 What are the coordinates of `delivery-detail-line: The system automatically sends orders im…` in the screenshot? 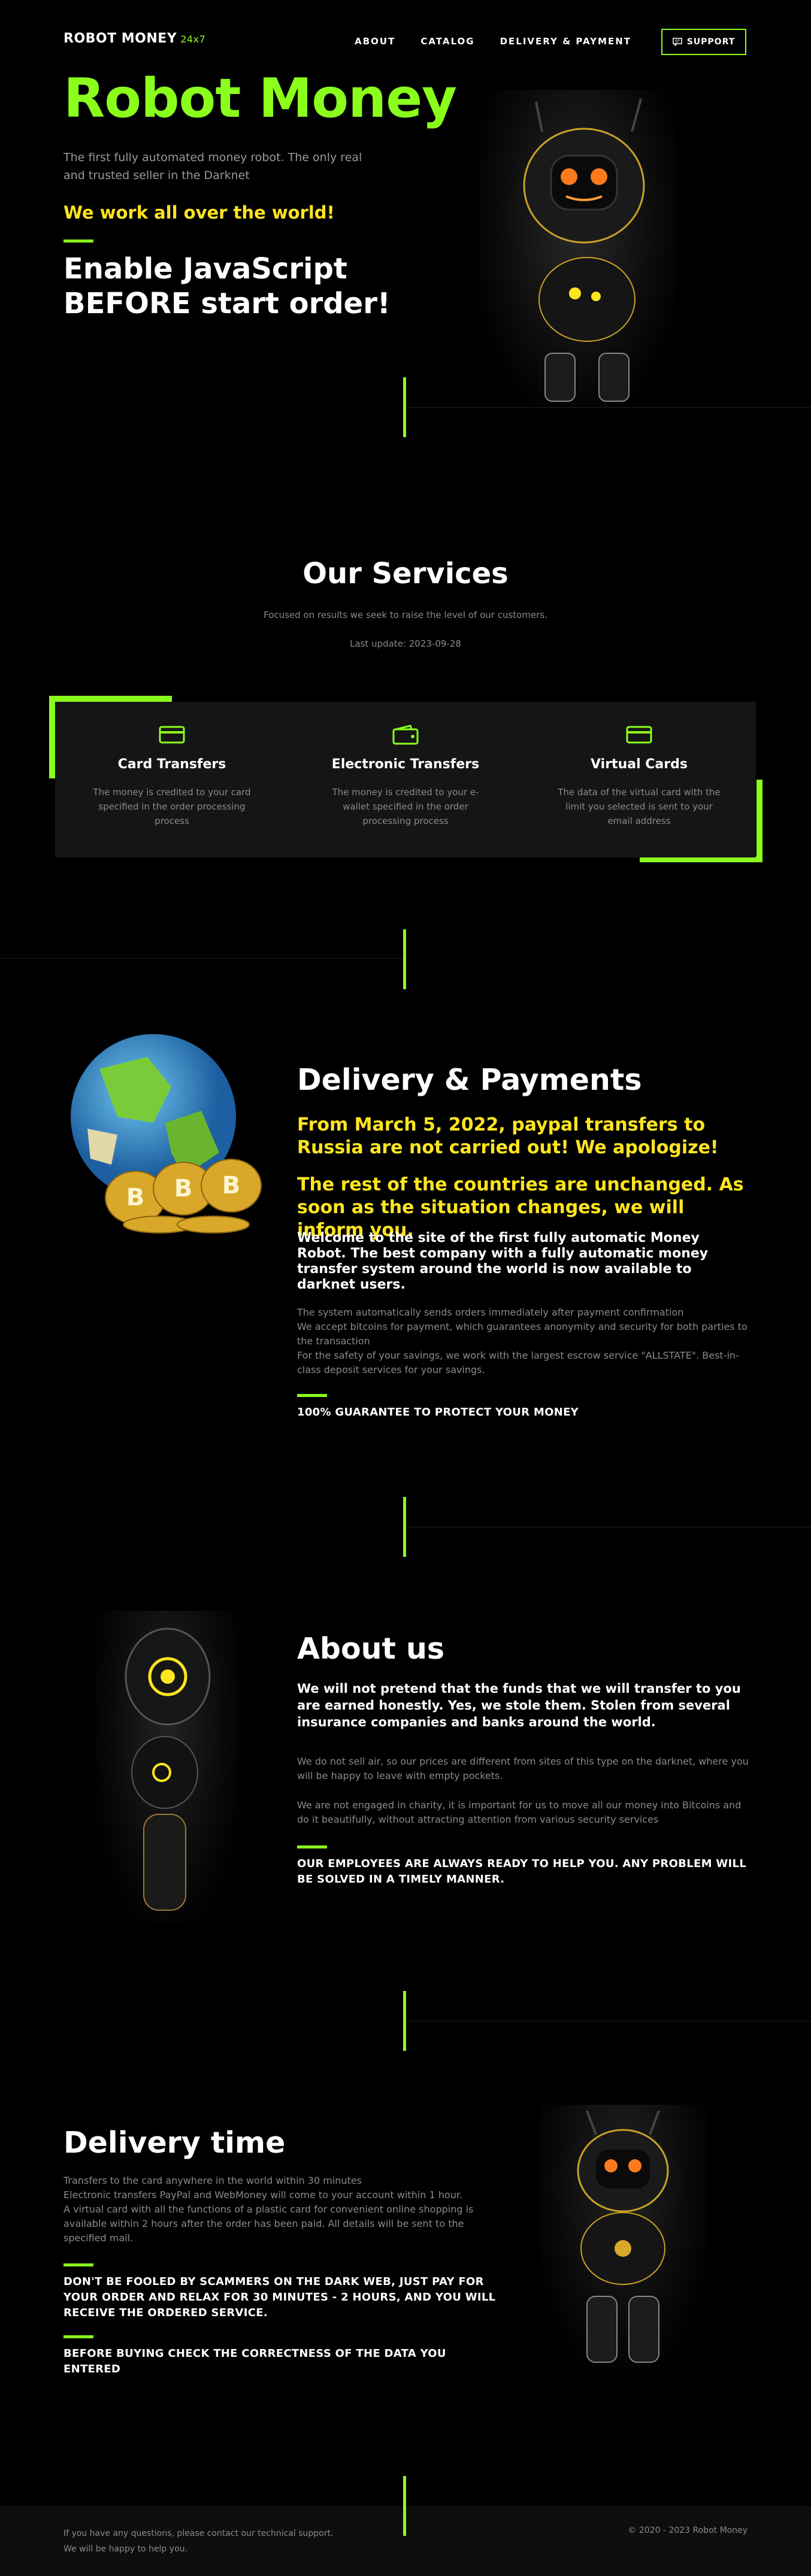 It's located at (490, 1312).